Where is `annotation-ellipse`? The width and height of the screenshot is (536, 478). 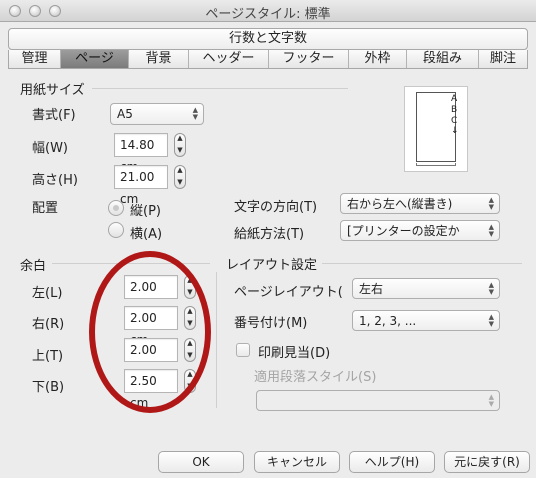 annotation-ellipse is located at coordinates (150, 332).